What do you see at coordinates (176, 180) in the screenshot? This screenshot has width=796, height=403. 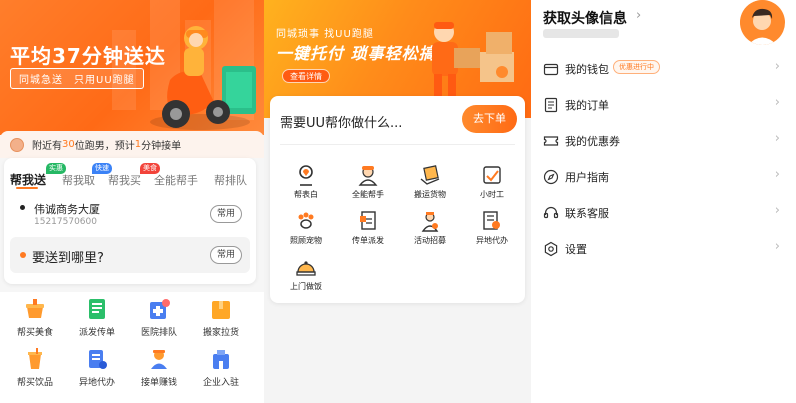 I see `tab-all-round-helper: 全能帮手` at bounding box center [176, 180].